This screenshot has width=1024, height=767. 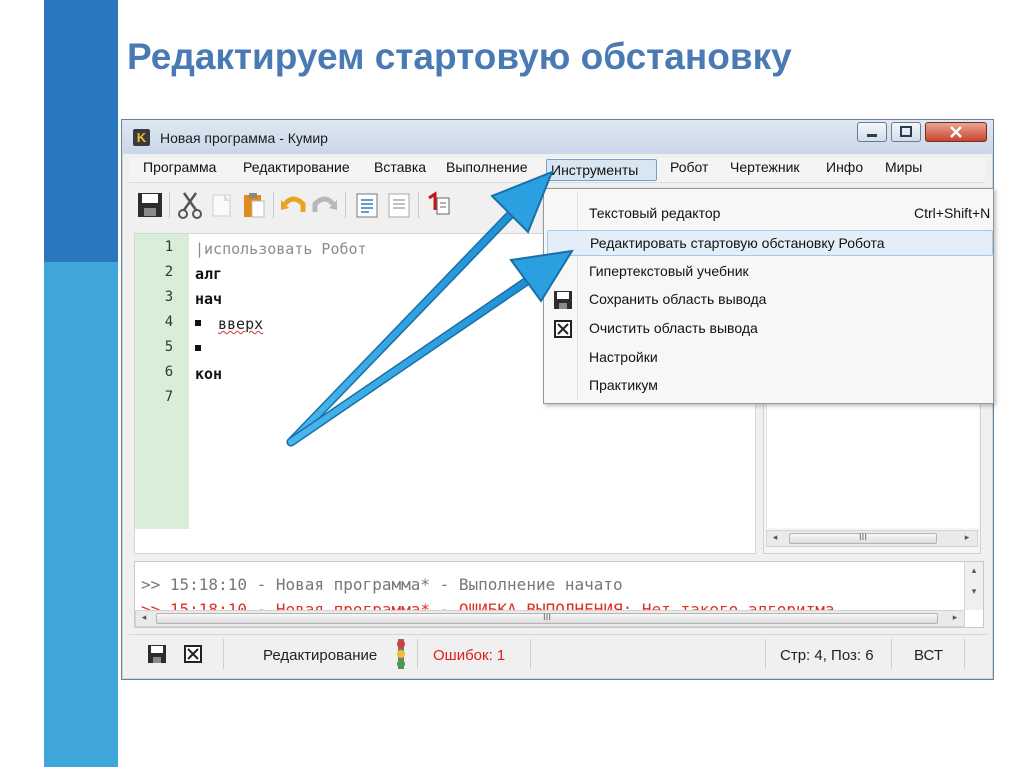 I want to click on menu-item-label: Гипертекстовый учебник, so click(x=669, y=271).